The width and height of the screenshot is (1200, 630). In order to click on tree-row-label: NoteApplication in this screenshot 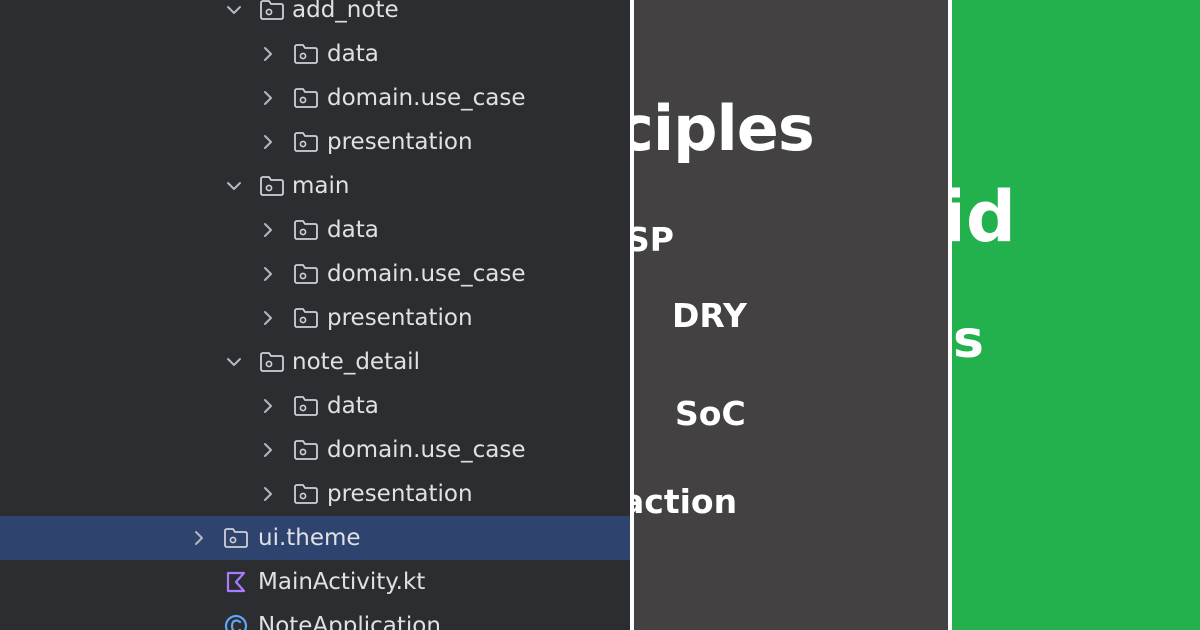, I will do `click(349, 621)`.